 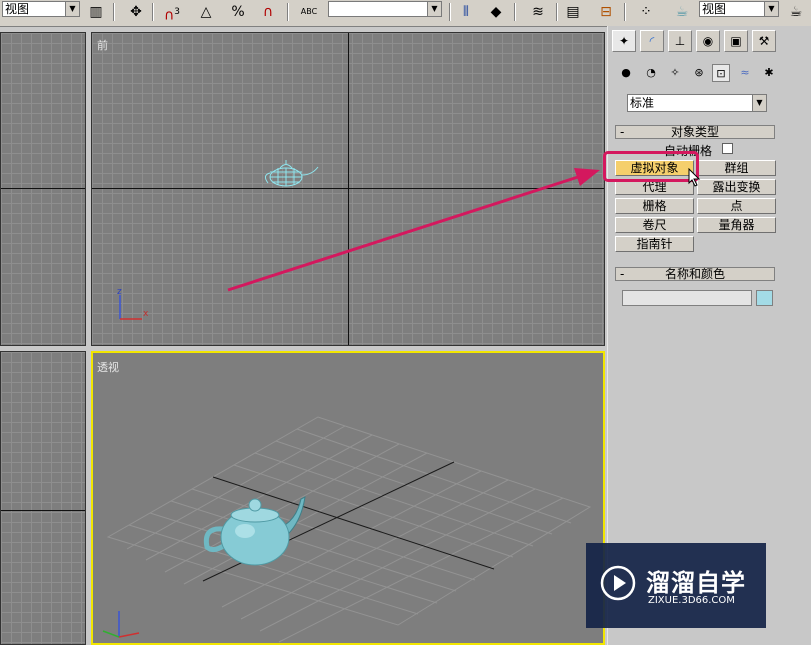 I want to click on expose-transform-button: 露出变换, so click(x=736, y=187).